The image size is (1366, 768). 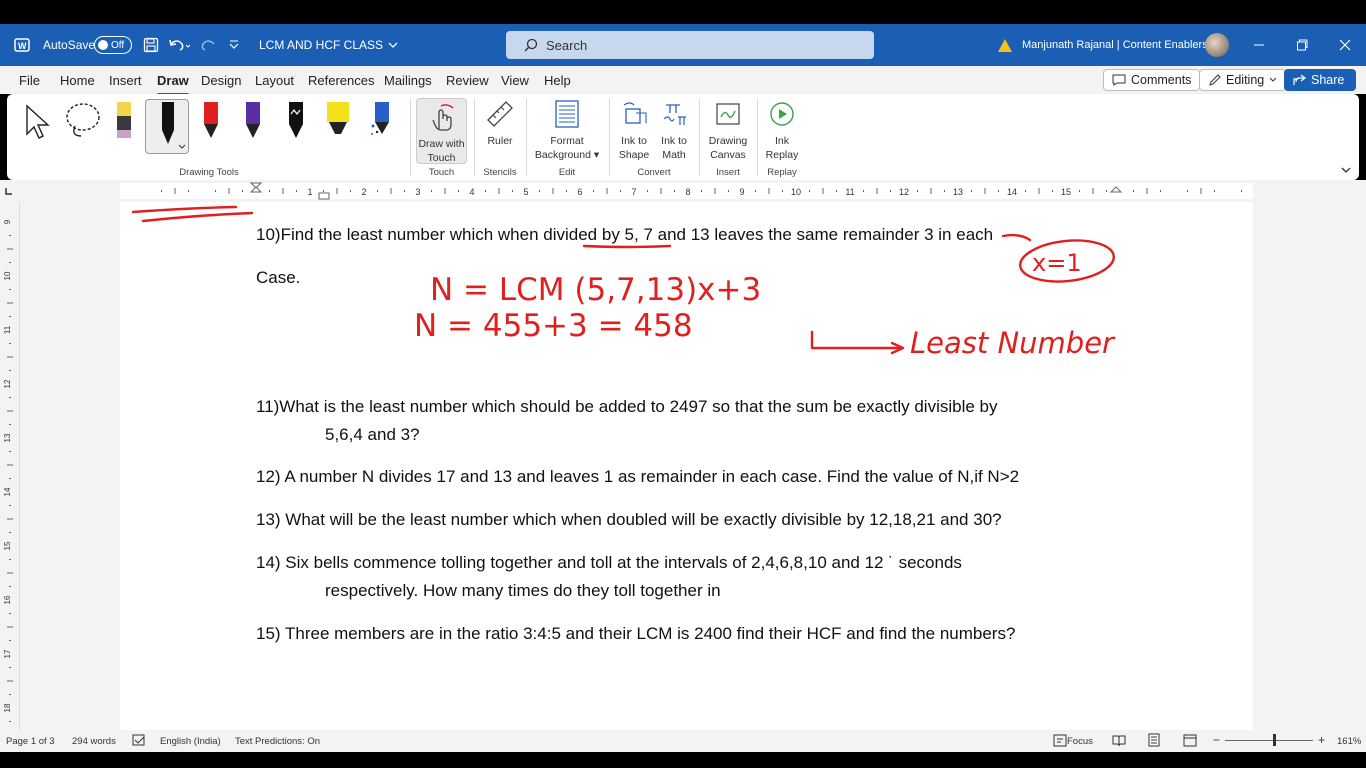 What do you see at coordinates (83, 124) in the screenshot?
I see `lasso-select-icon` at bounding box center [83, 124].